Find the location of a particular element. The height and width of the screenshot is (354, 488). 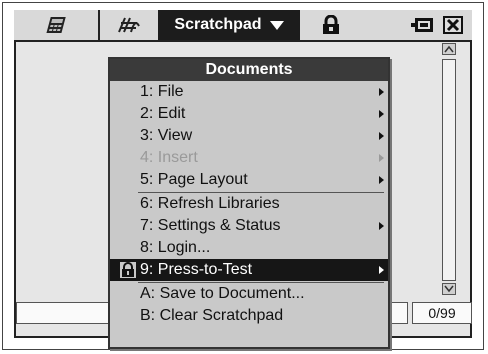

graph-tab is located at coordinates (129, 25).